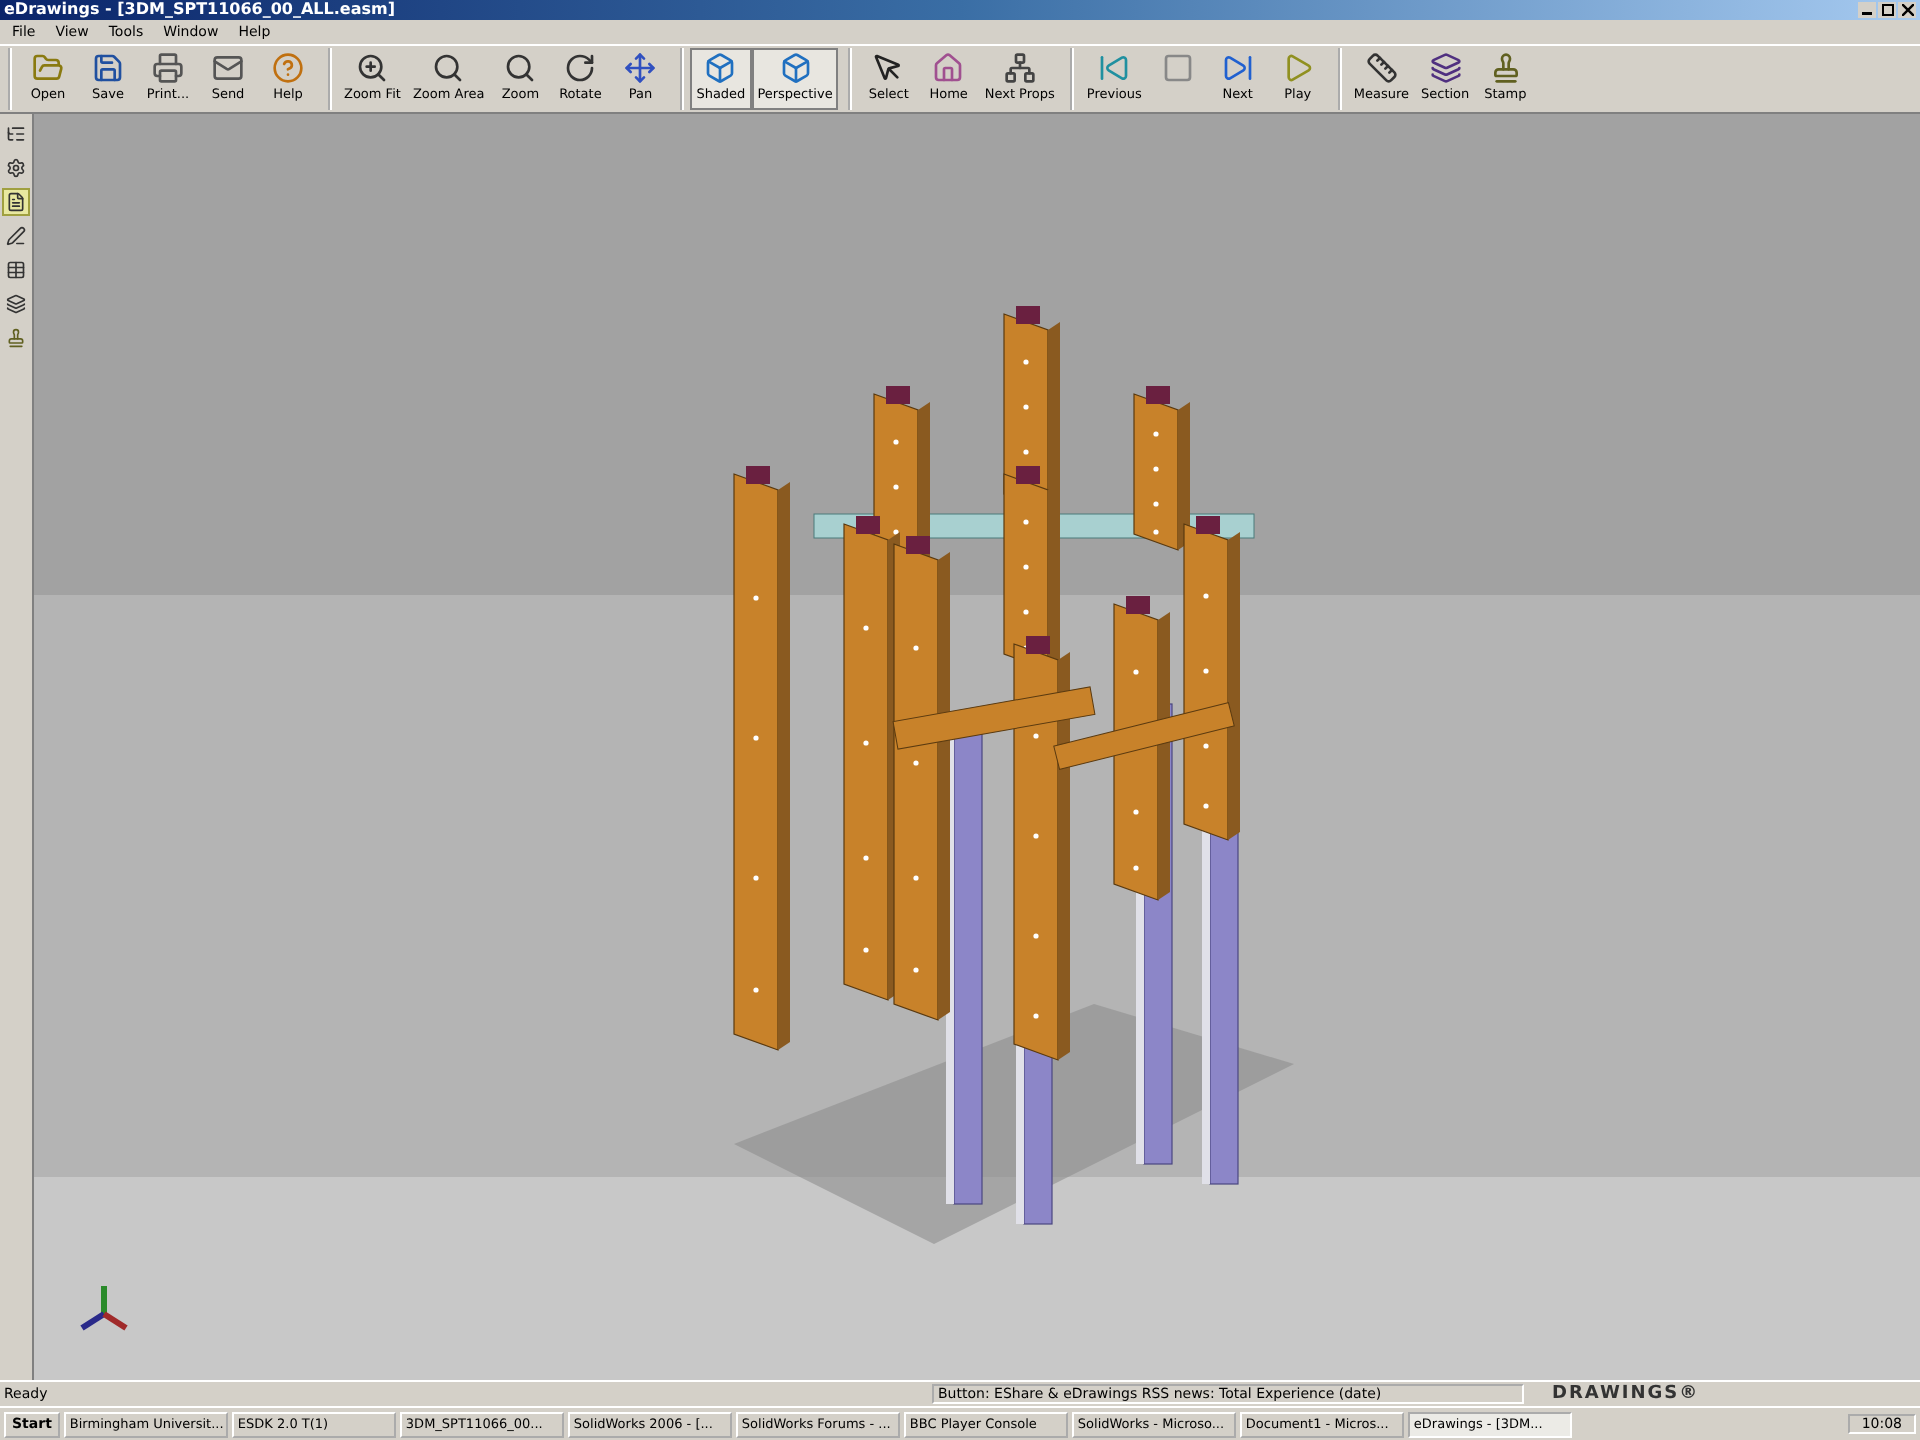 This screenshot has height=1440, width=1920. What do you see at coordinates (1177, 68) in the screenshot?
I see `stop-icon` at bounding box center [1177, 68].